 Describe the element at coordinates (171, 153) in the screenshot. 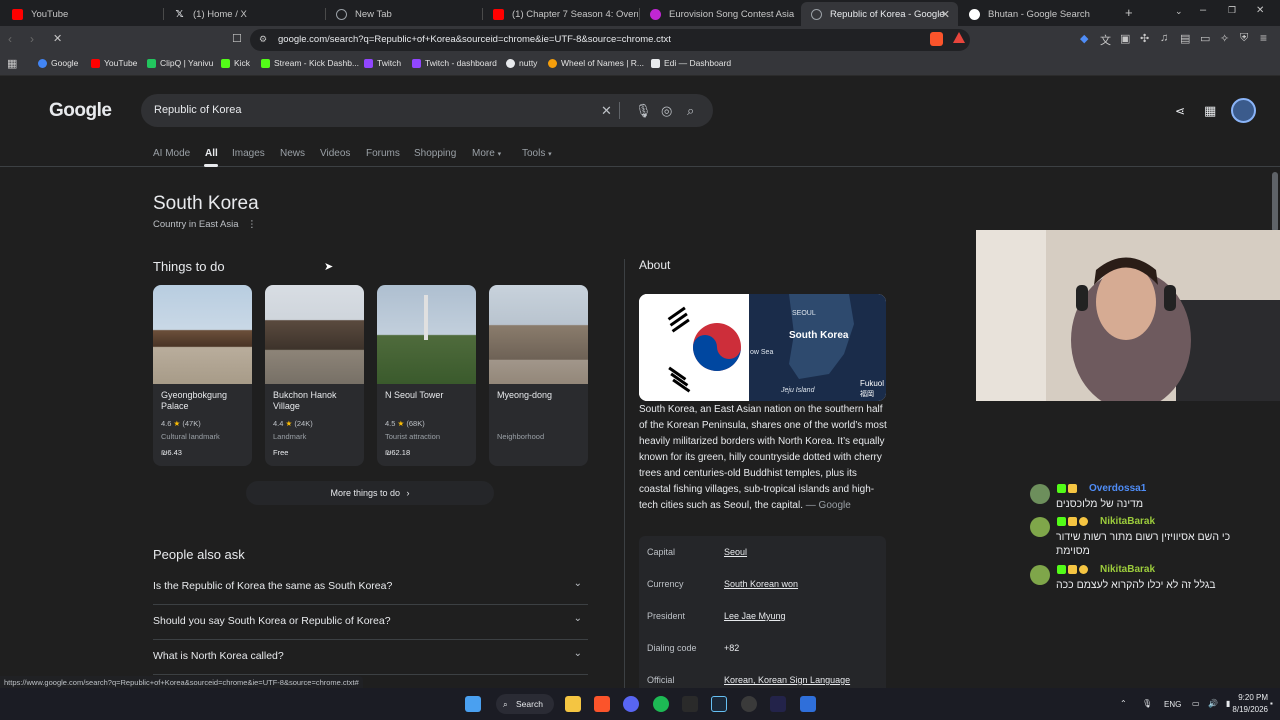

I see `tab-ai-mode: AI Mode` at that location.